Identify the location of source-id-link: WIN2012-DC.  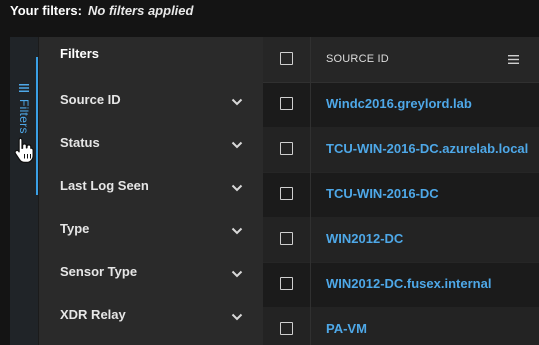
(364, 238).